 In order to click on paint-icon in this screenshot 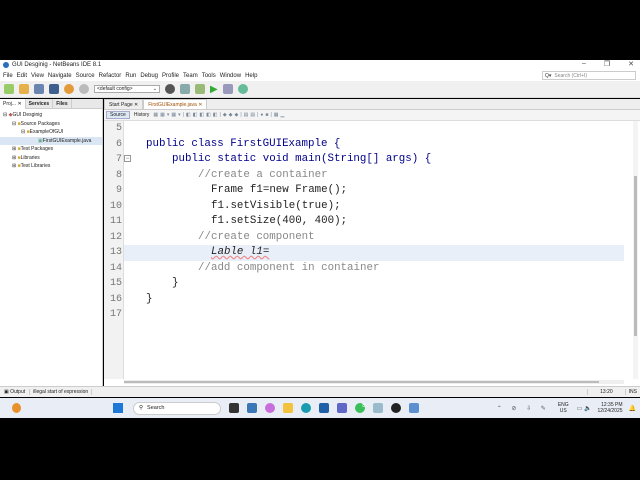, I will do `click(378, 408)`.